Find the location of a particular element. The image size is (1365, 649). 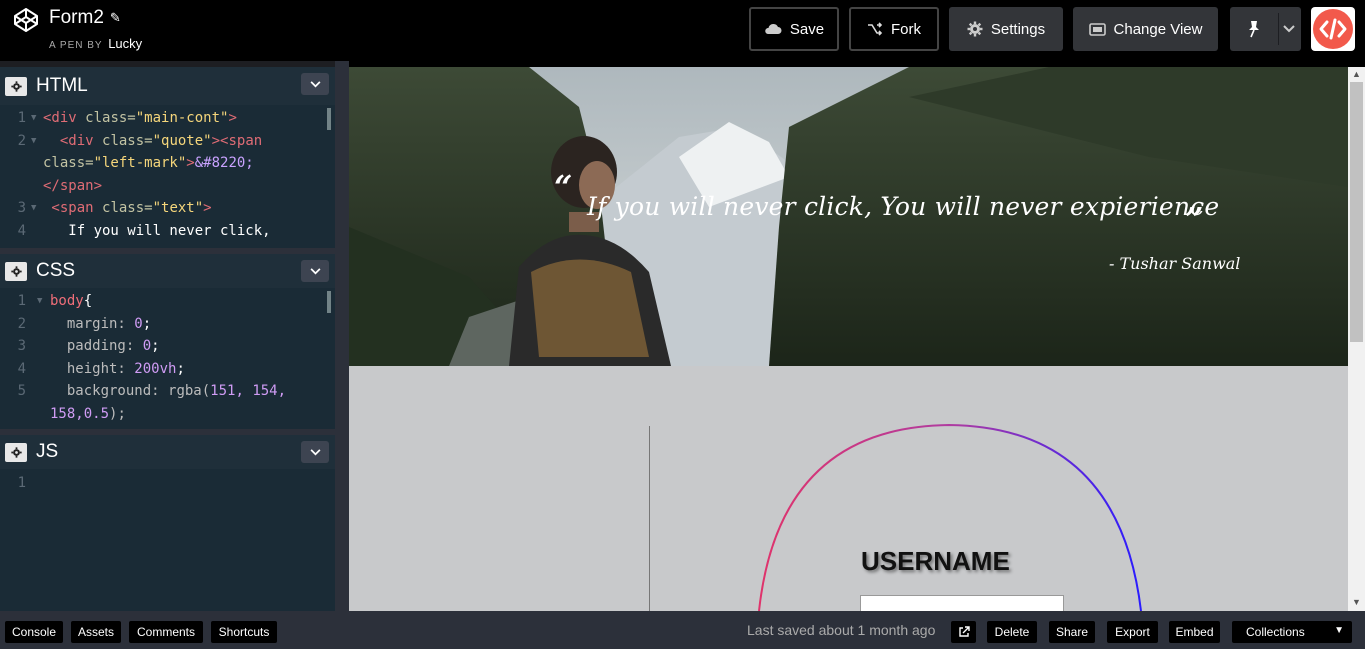

code-line: 158,0.5); is located at coordinates (167, 414).